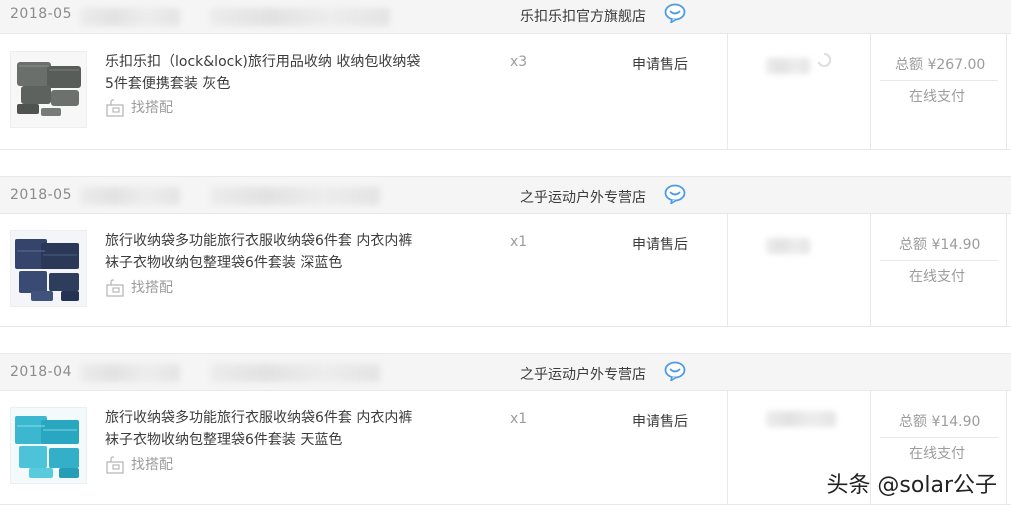 This screenshot has width=1011, height=511. Describe the element at coordinates (583, 16) in the screenshot. I see `shop-name-link: 乐扣乐扣官方旗舰店` at that location.